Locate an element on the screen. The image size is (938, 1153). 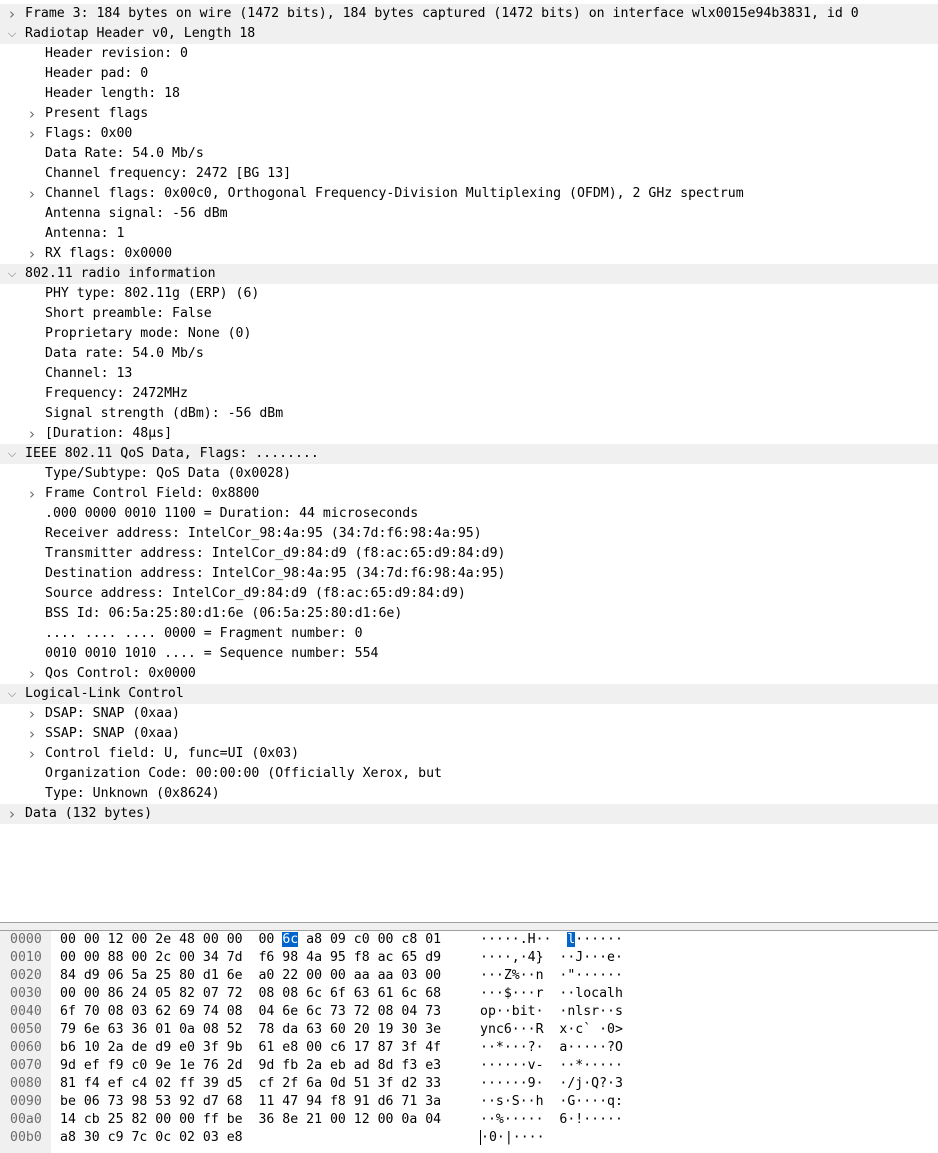
tree-field-row: Type: Unknown (0x8624) is located at coordinates (469, 794).